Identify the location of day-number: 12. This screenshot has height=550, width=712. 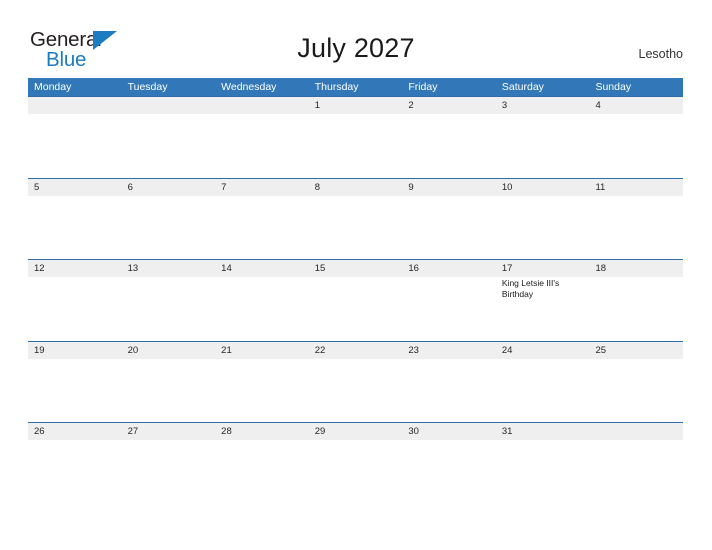
(75, 268).